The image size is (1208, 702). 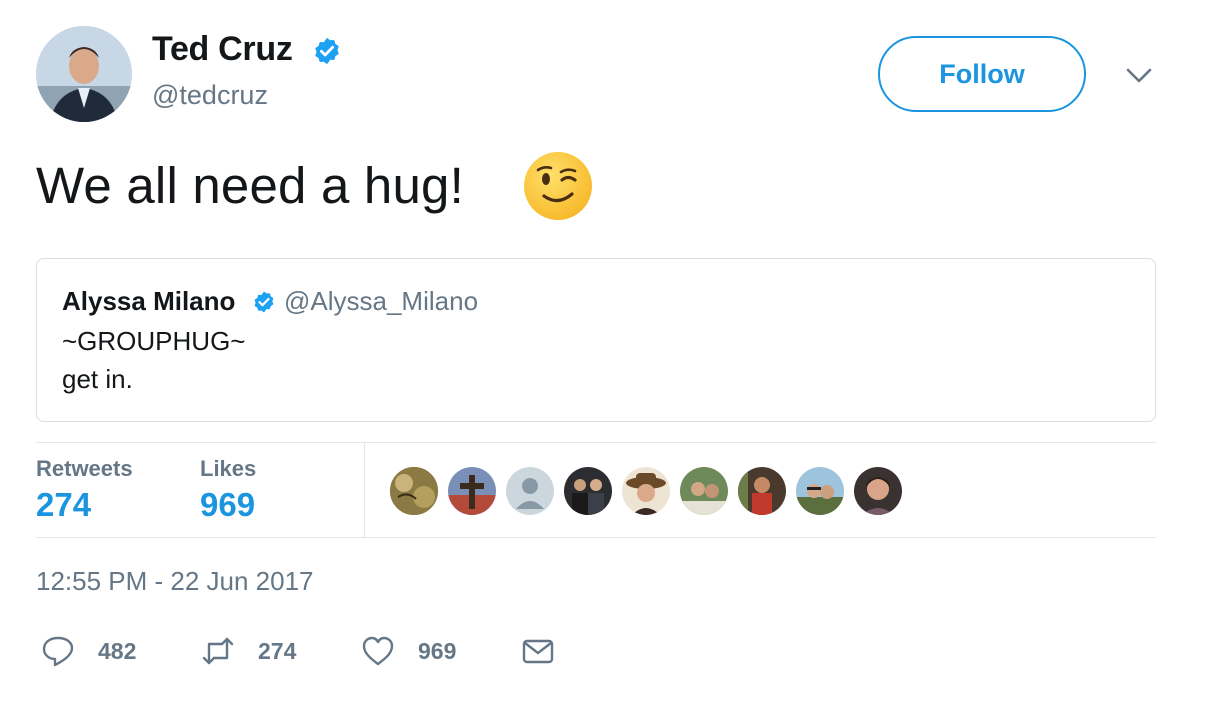 What do you see at coordinates (63, 505) in the screenshot?
I see `retweets-count: 274` at bounding box center [63, 505].